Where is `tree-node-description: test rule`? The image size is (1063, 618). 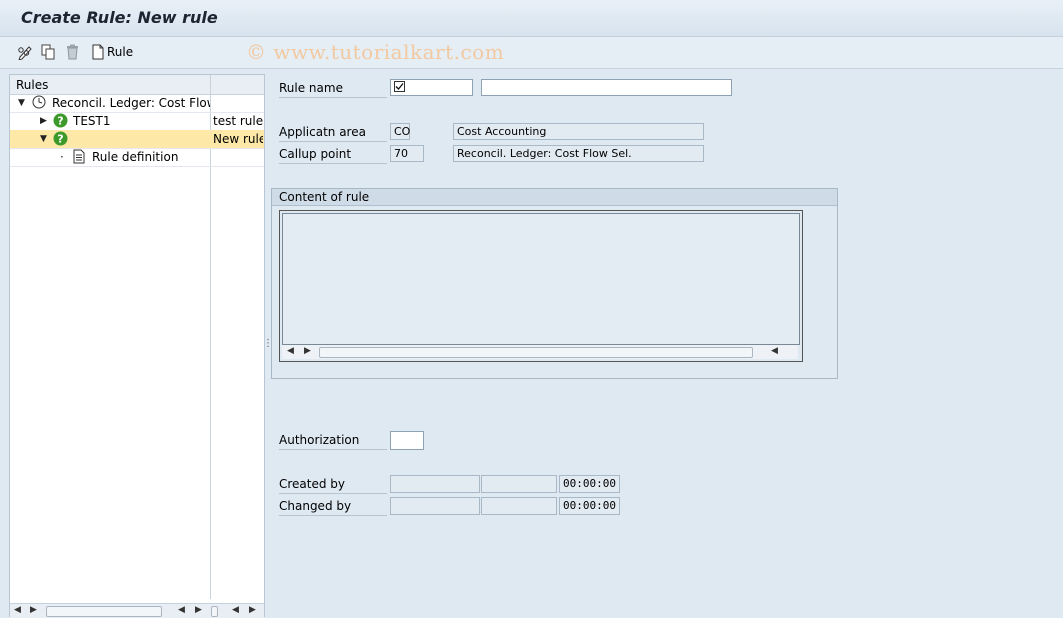
tree-node-description: test rule is located at coordinates (238, 121).